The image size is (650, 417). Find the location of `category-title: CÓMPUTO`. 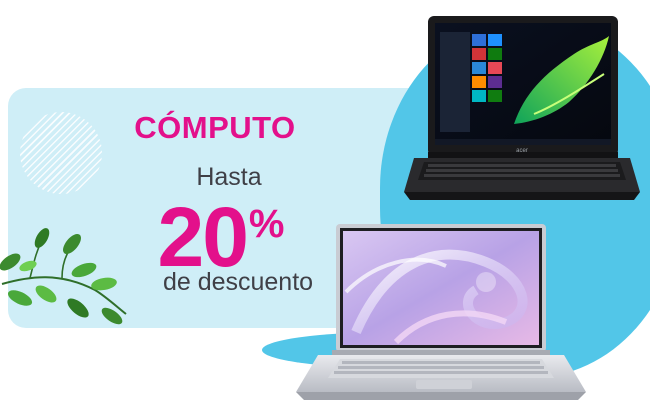

category-title: CÓMPUTO is located at coordinates (215, 127).